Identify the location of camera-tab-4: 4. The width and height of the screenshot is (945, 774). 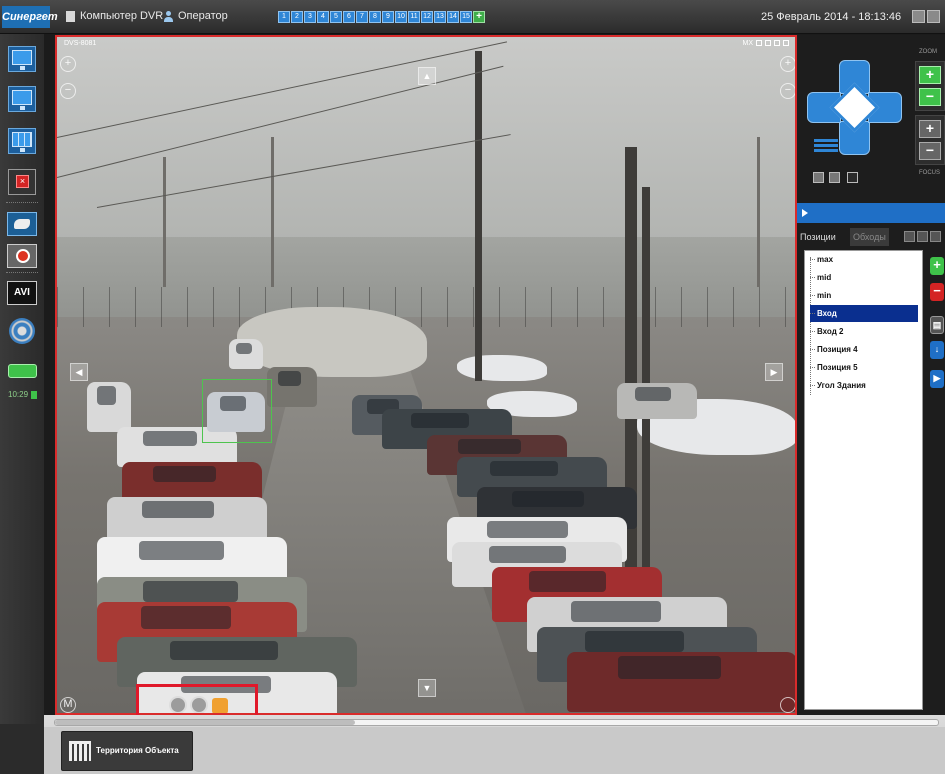
(323, 17).